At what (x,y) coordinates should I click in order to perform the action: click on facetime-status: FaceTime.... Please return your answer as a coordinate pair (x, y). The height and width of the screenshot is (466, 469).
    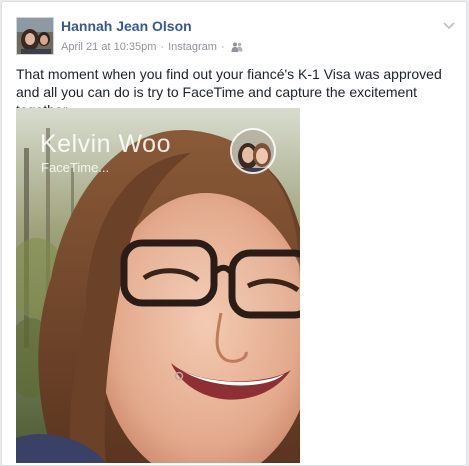
    Looking at the image, I should click on (75, 167).